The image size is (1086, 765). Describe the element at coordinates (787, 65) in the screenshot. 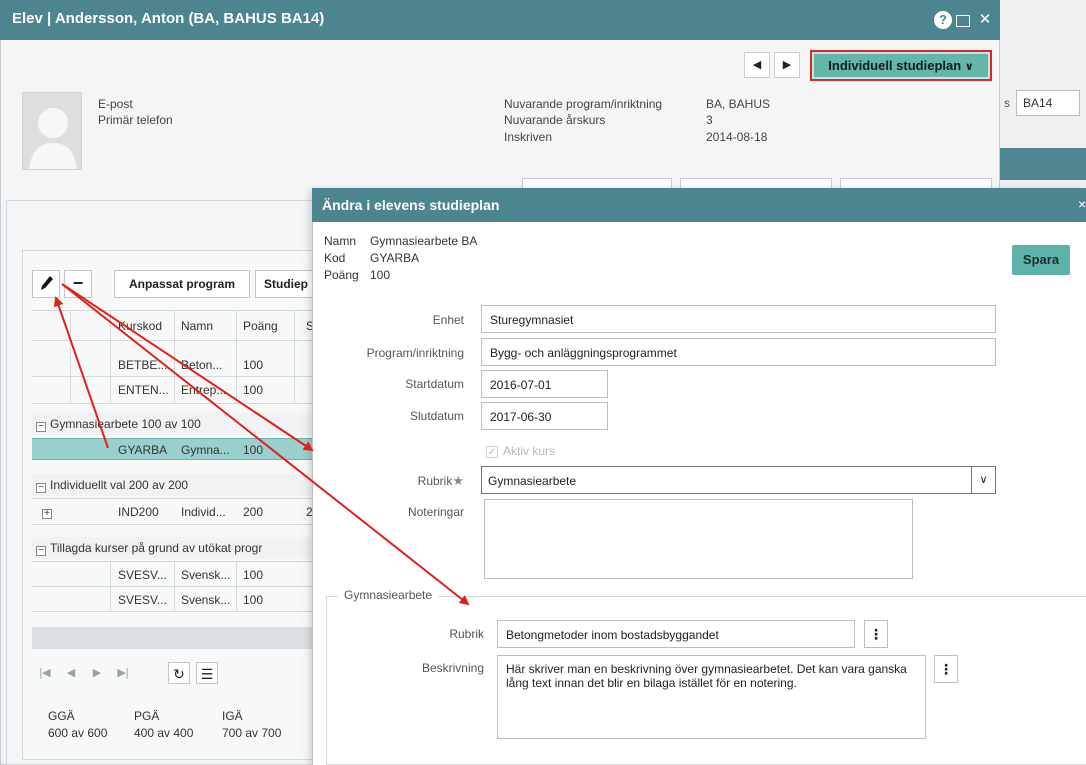

I see `next-button: ▶` at that location.